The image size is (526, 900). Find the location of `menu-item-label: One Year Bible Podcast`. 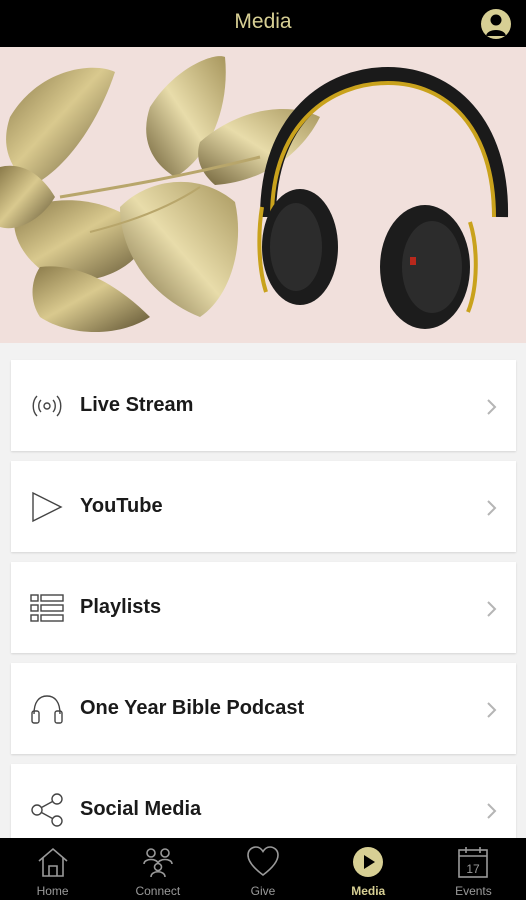

menu-item-label: One Year Bible Podcast is located at coordinates (192, 708).